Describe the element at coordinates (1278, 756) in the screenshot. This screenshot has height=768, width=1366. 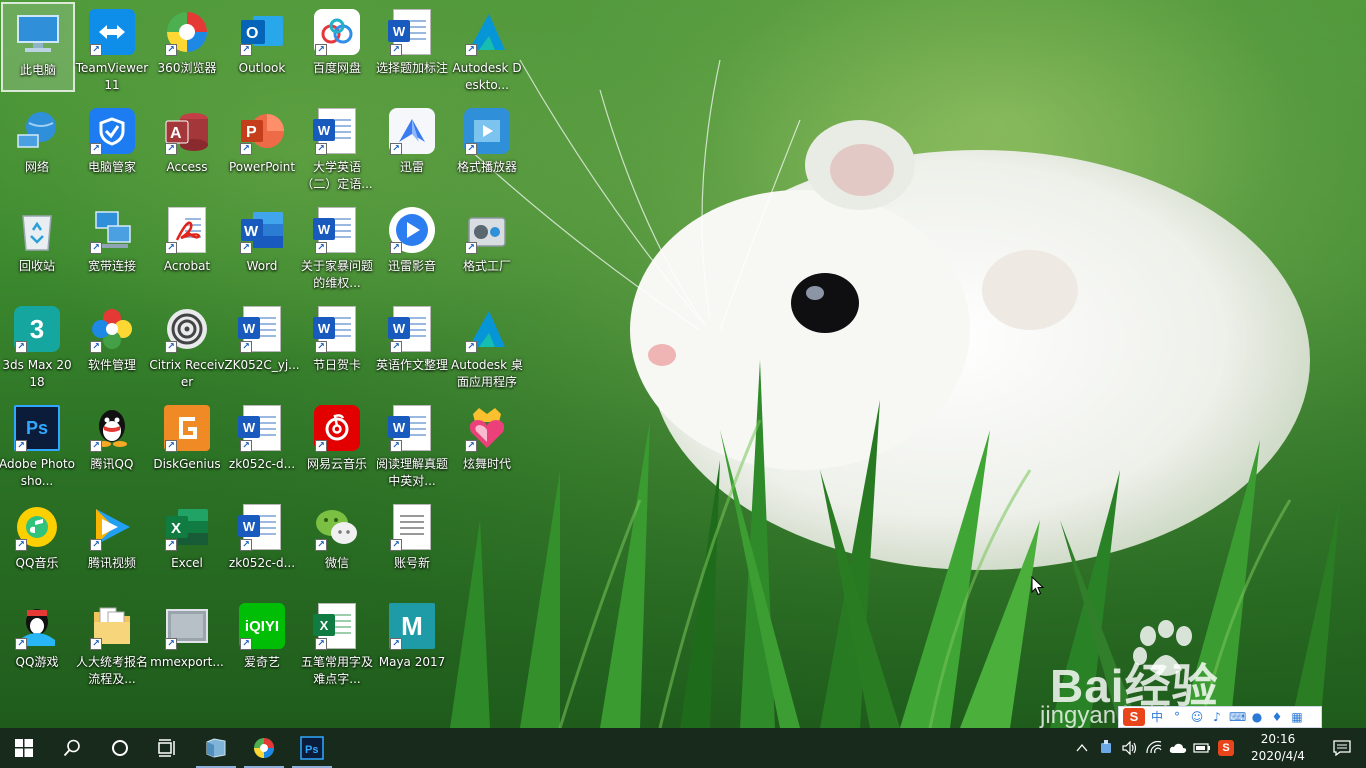
I see `clock-date: 2020/4/4` at that location.